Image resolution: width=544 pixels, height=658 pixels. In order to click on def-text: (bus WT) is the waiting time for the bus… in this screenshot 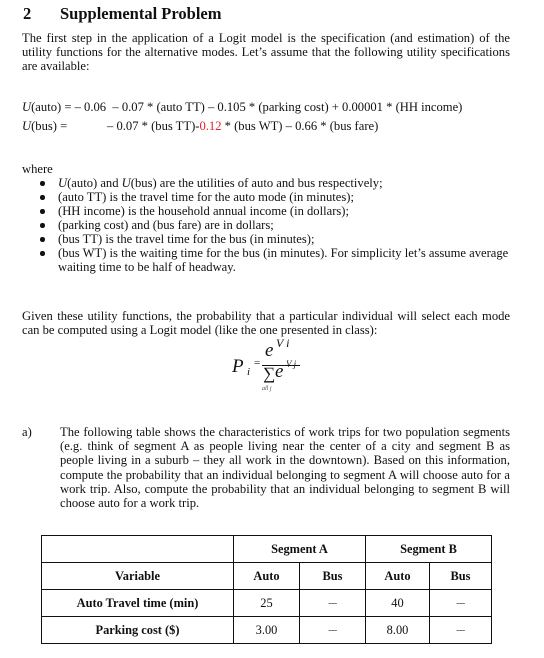, I will do `click(283, 260)`.